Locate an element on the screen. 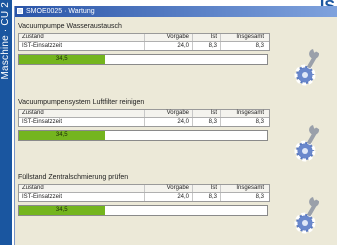 The image size is (337, 245). section-title: Füllstand Zentralschmierung prüfen is located at coordinates (73, 177).